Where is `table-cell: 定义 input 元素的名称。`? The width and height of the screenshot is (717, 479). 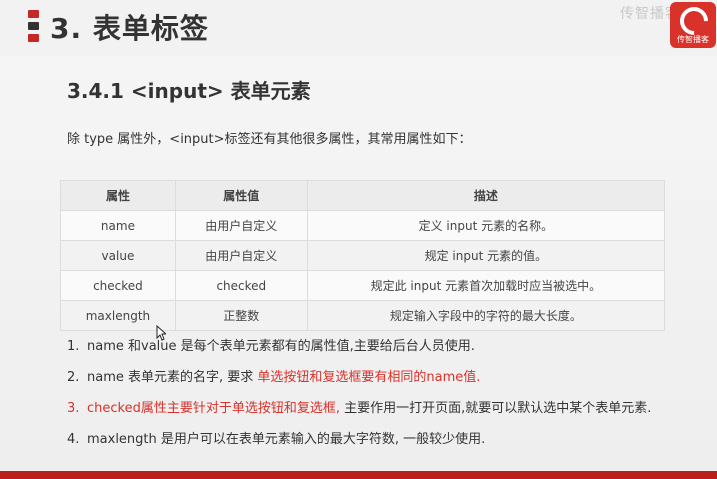
table-cell: 定义 input 元素的名称。 is located at coordinates (486, 225).